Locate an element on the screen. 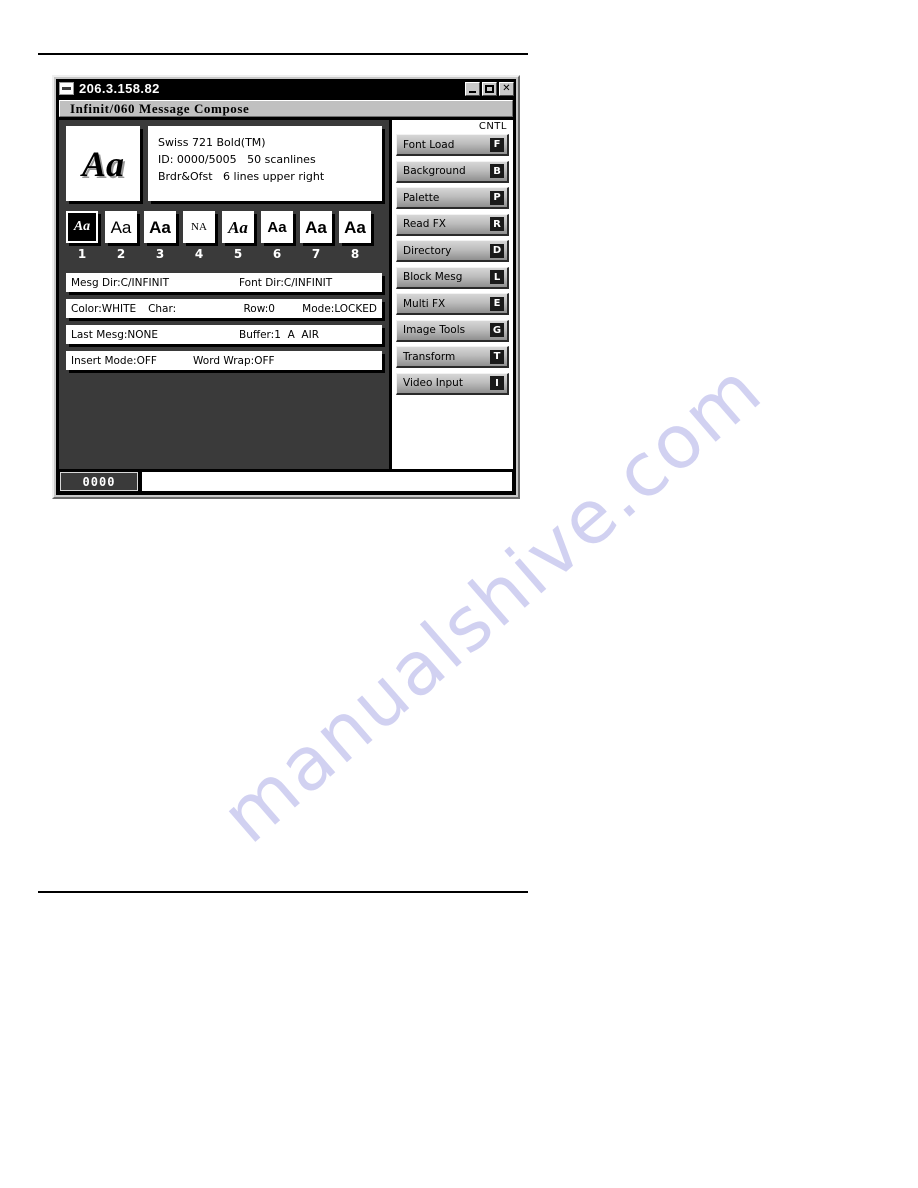 Image resolution: width=918 pixels, height=1188 pixels. font-slot-7: Aa 7 is located at coordinates (316, 236).